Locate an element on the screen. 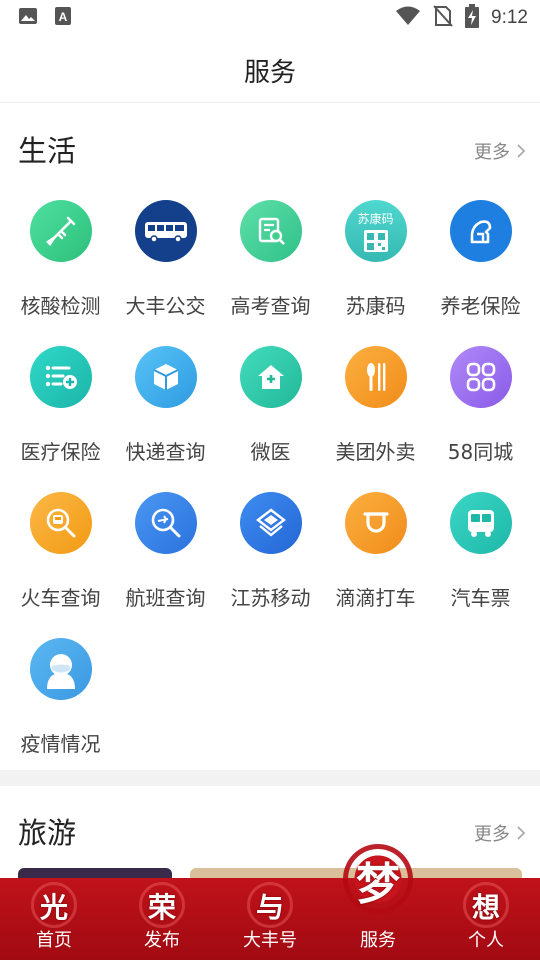 The height and width of the screenshot is (960, 540). service-item: 养老保险 is located at coordinates (480, 259).